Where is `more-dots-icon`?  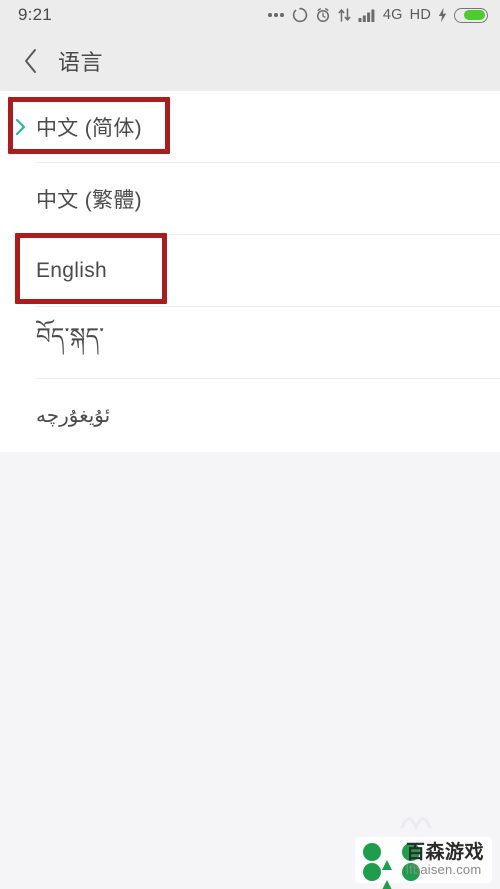
more-dots-icon is located at coordinates (276, 15).